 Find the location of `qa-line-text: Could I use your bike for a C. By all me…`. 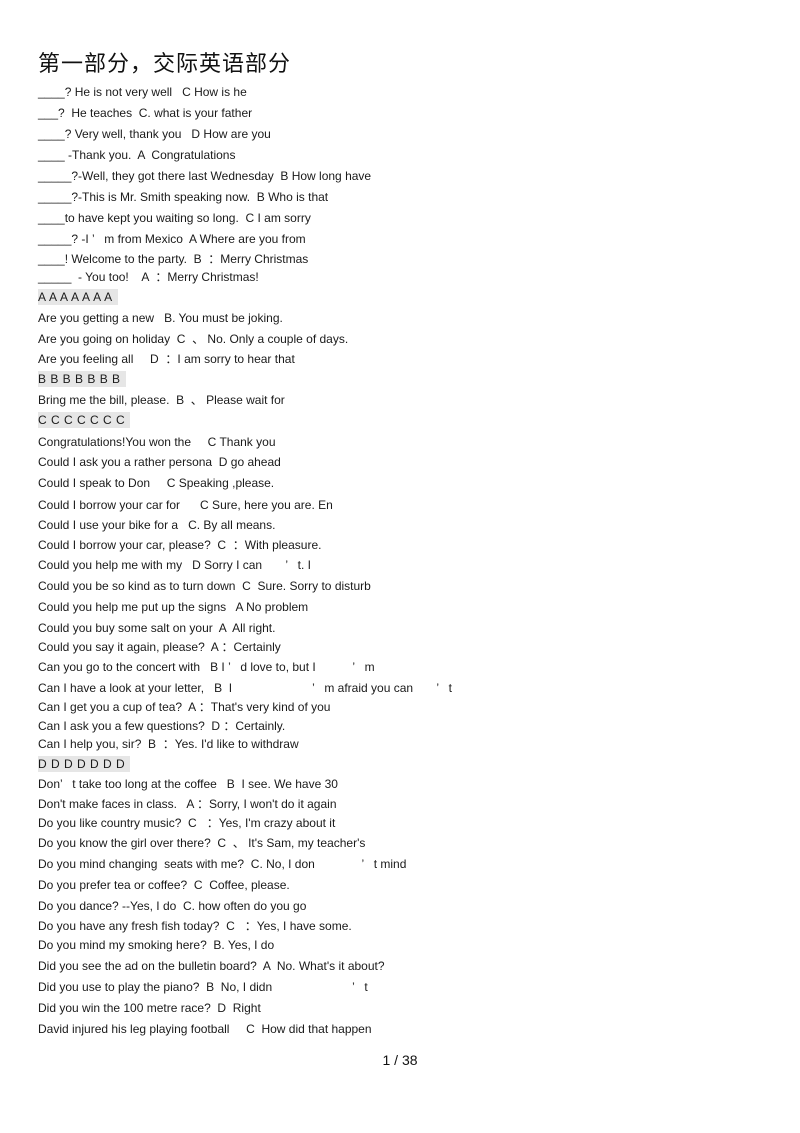

qa-line-text: Could I use your bike for a C. By all me… is located at coordinates (157, 525).